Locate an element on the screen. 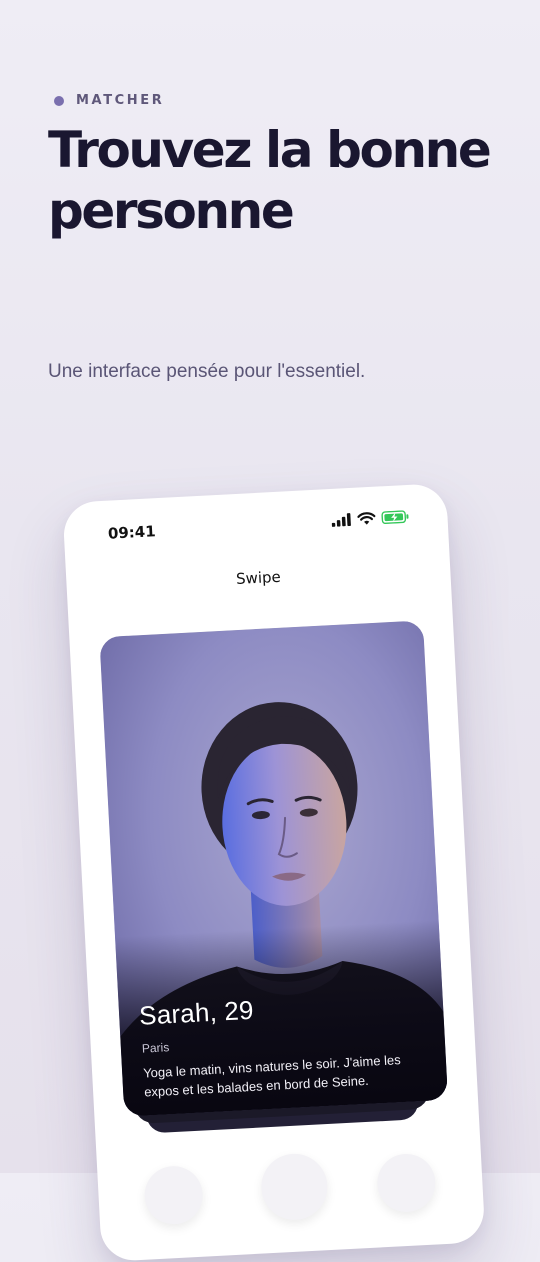 This screenshot has width=540, height=1262. profile-city: Paris is located at coordinates (155, 1048).